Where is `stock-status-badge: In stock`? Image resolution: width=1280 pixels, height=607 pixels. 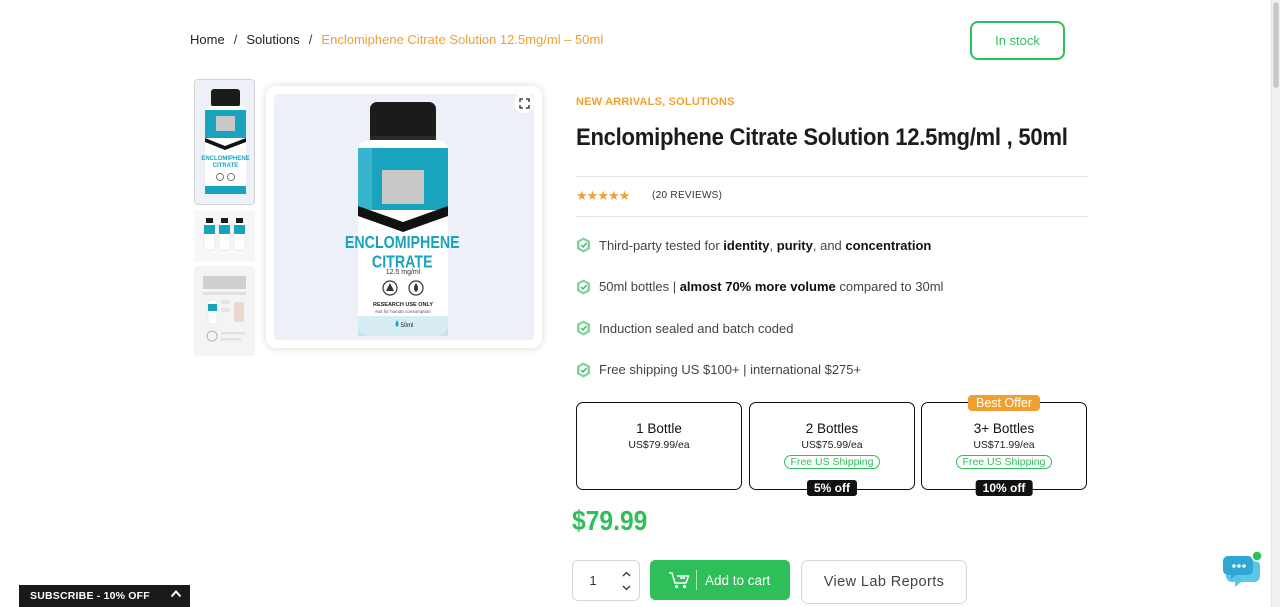
stock-status-badge: In stock is located at coordinates (1017, 40).